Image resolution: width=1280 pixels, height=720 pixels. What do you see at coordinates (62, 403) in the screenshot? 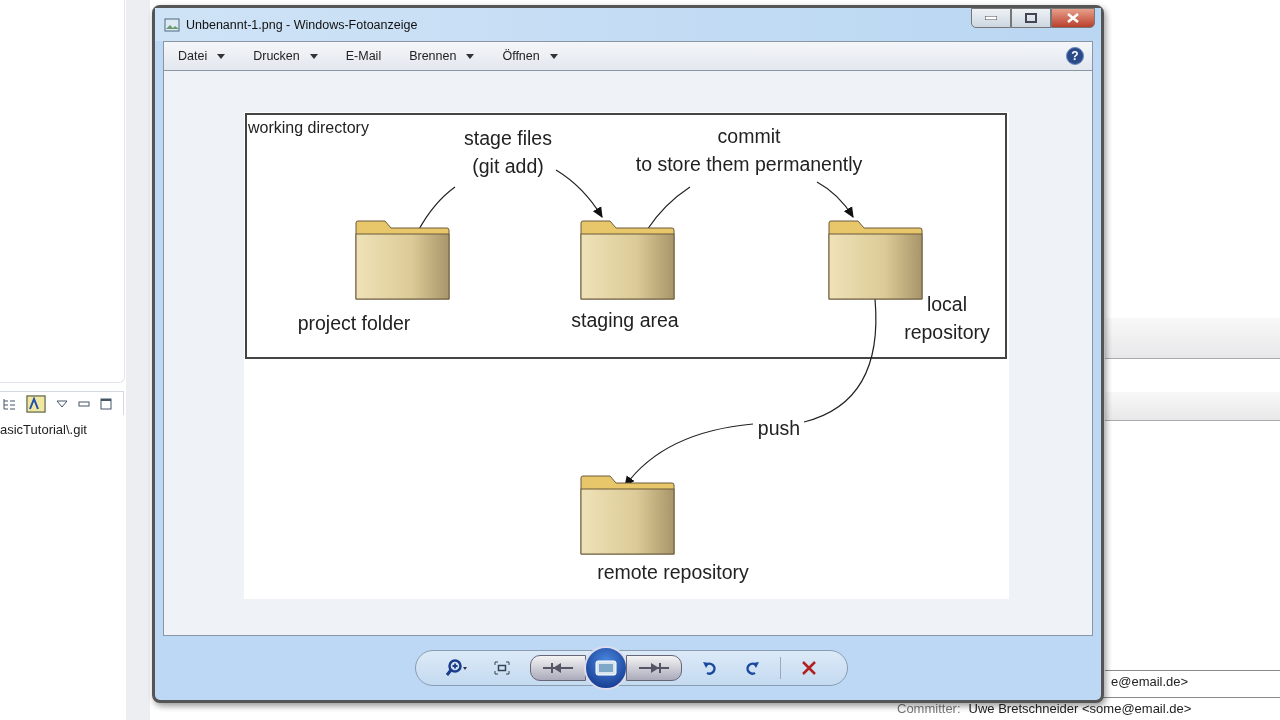
I see `view-menu-icon` at bounding box center [62, 403].